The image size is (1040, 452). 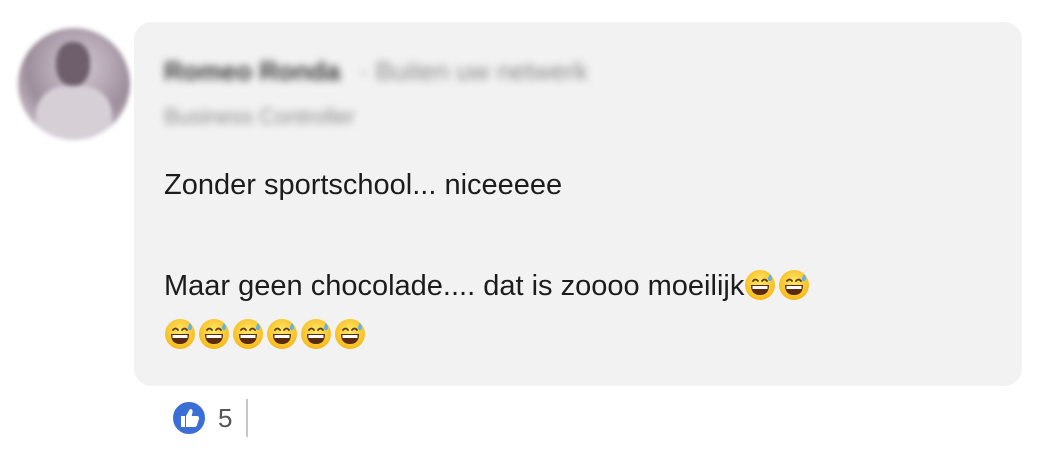 What do you see at coordinates (225, 418) in the screenshot?
I see `like-count: 5` at bounding box center [225, 418].